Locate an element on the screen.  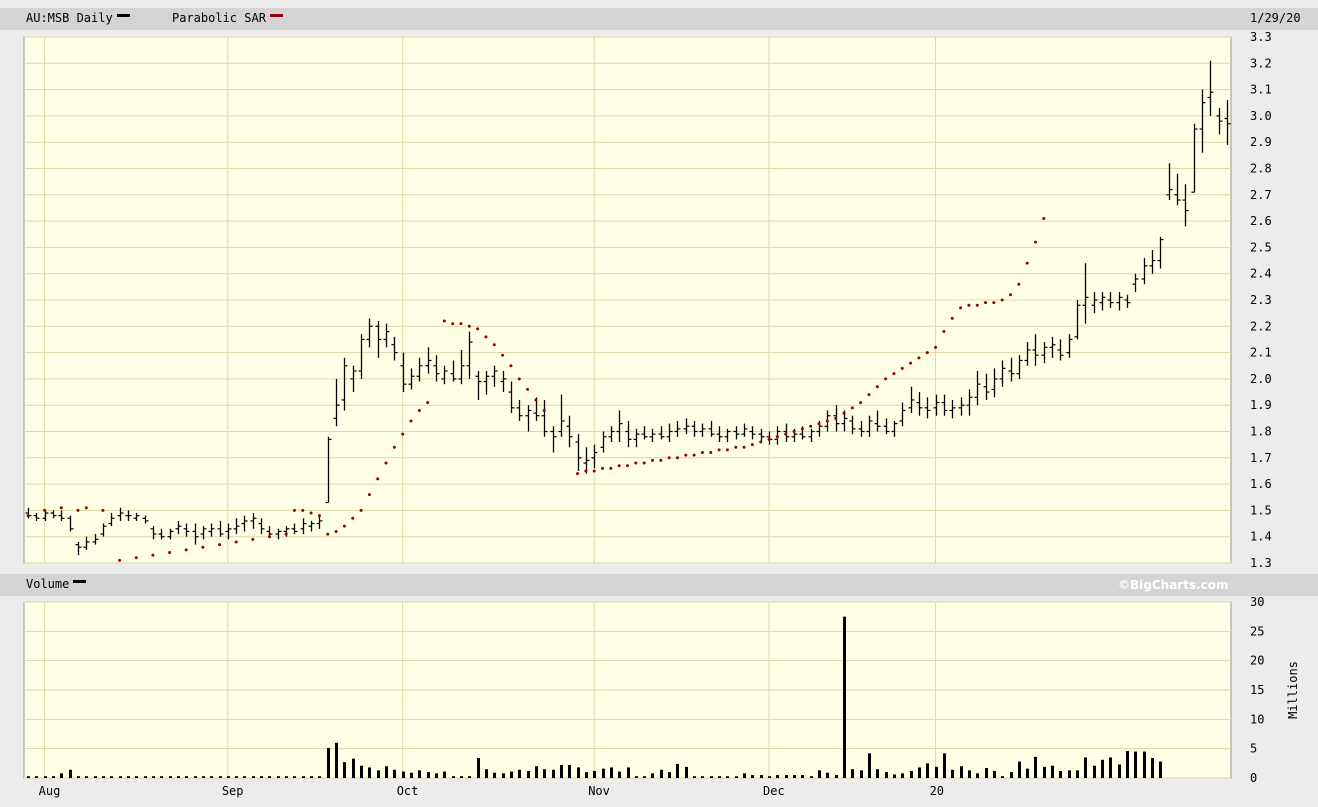
volume-tick-label: 30 is located at coordinates (1257, 602).